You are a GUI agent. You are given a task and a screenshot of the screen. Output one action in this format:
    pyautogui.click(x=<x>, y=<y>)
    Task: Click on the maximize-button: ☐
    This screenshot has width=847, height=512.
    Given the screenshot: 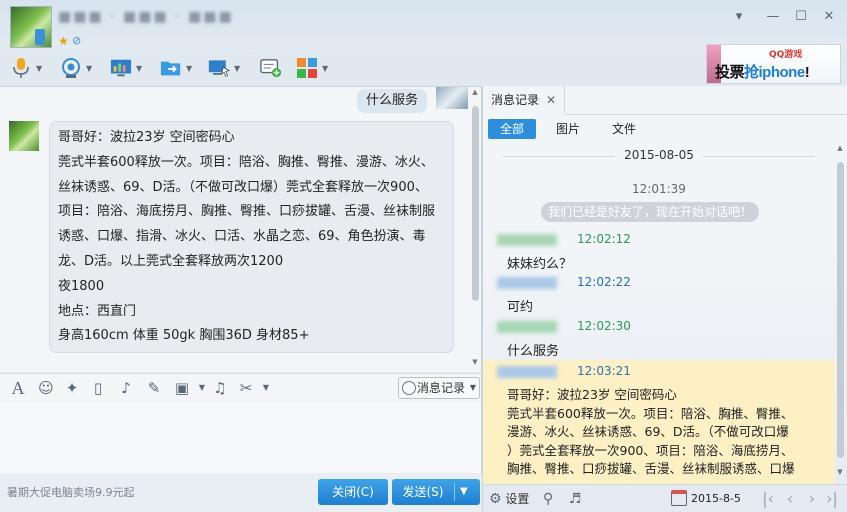 What is the action you would take?
    pyautogui.click(x=801, y=17)
    